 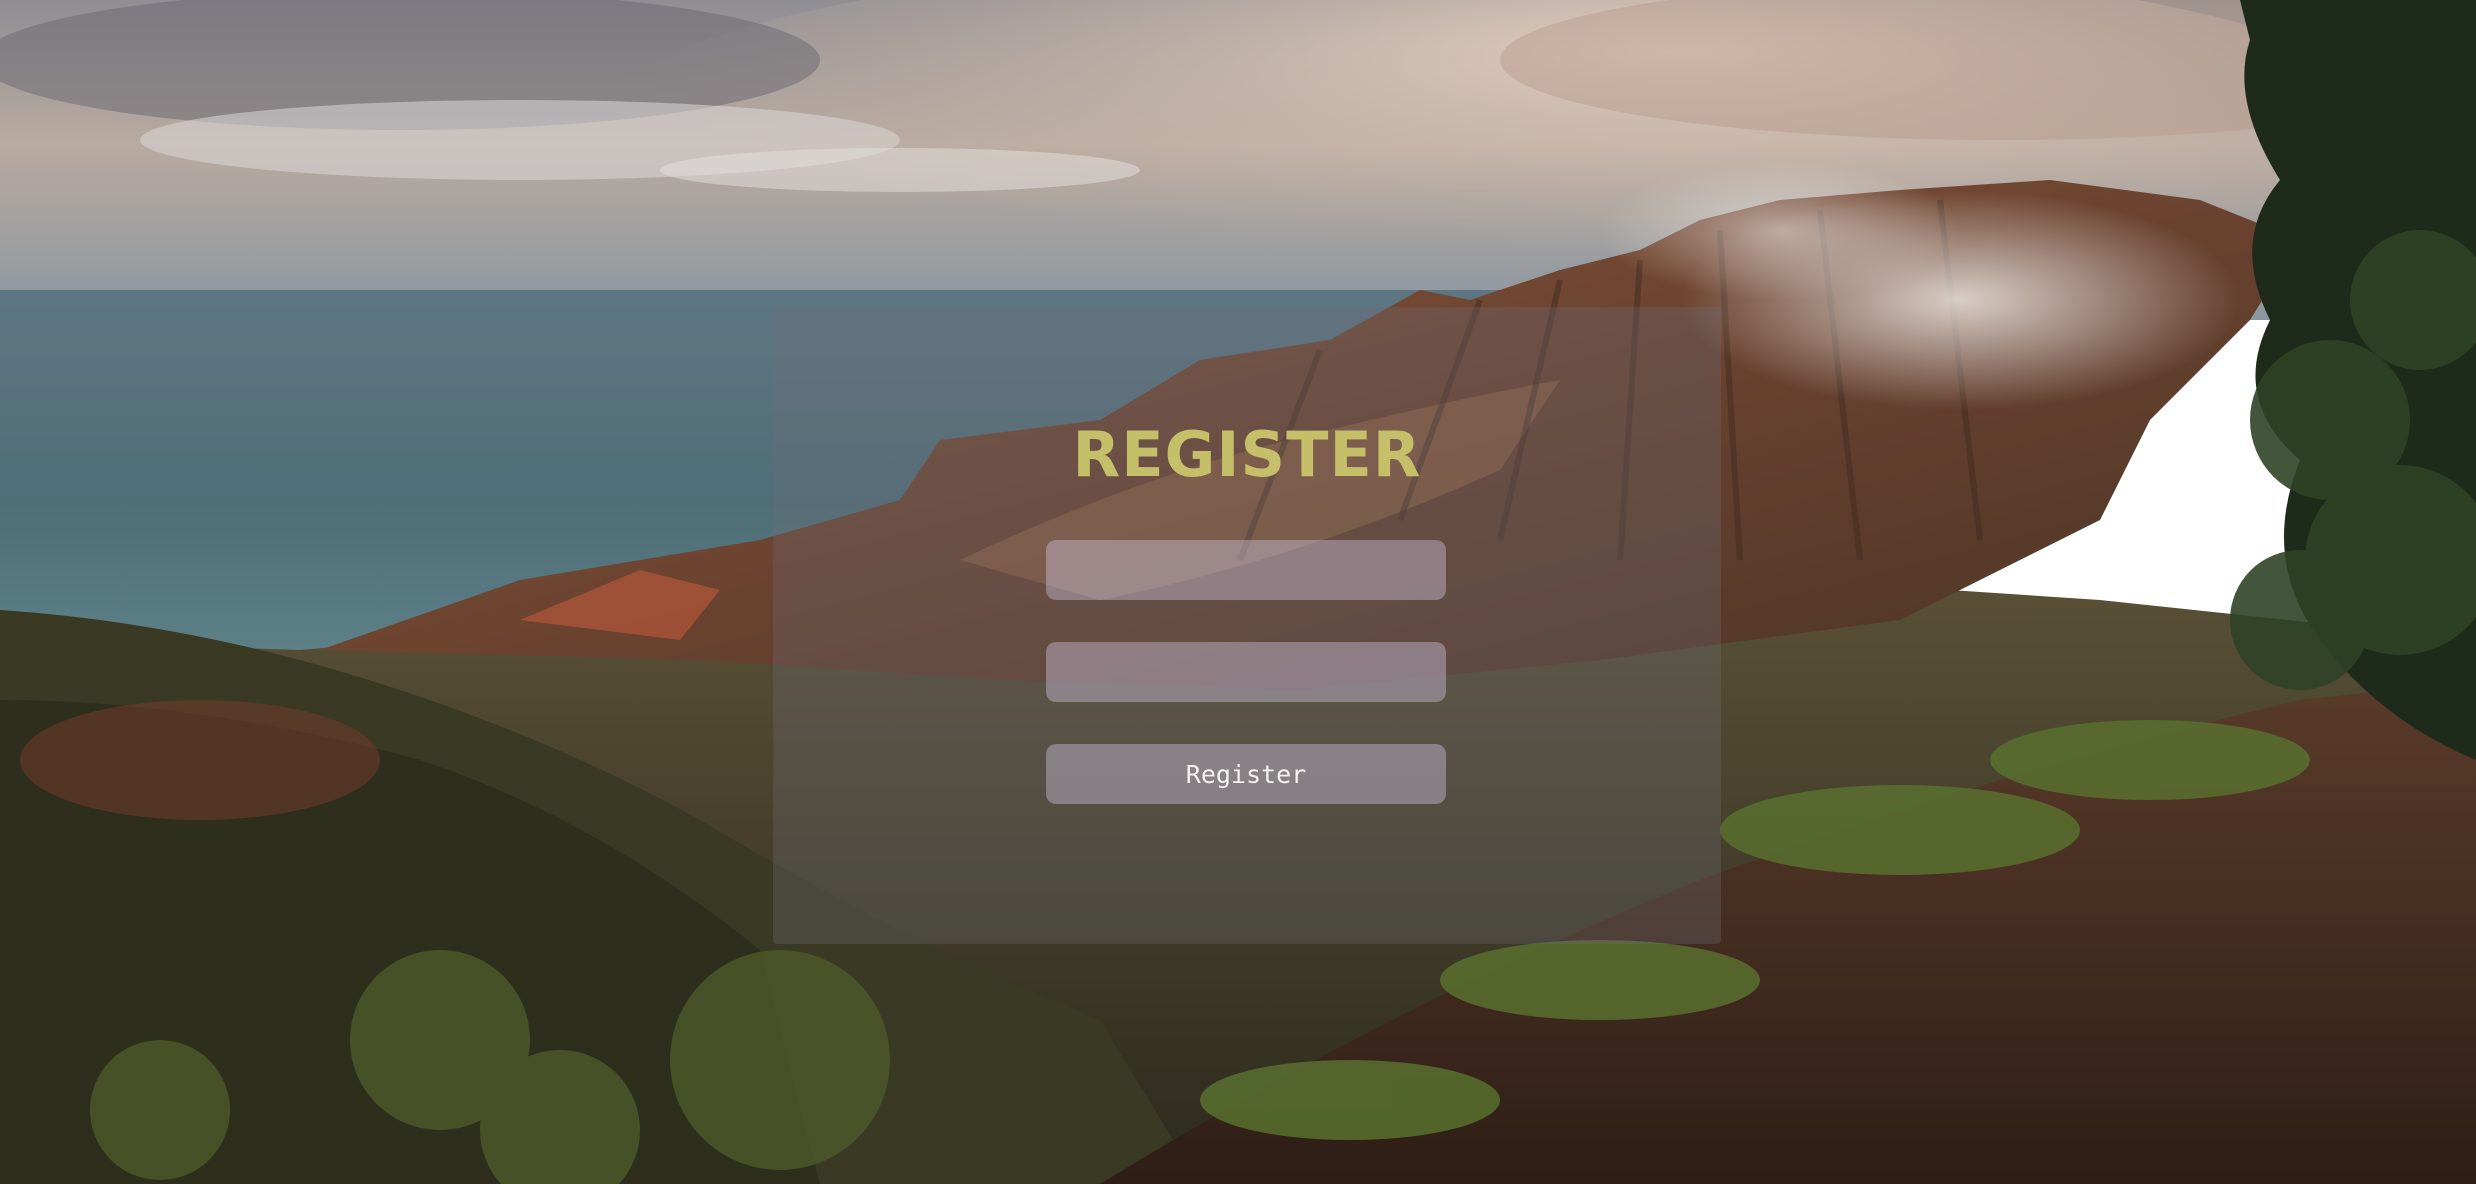 I want to click on first-input-field, so click(x=1246, y=570).